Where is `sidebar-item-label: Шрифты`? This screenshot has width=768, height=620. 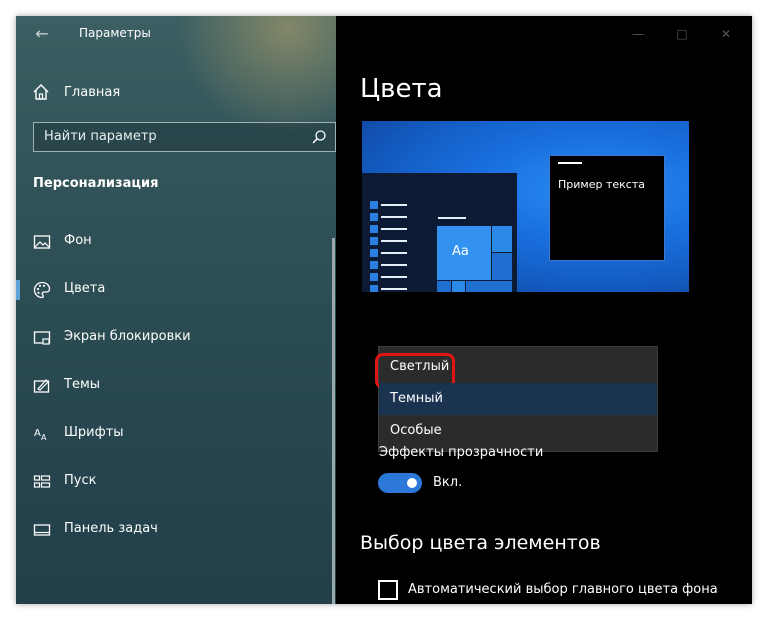 sidebar-item-label: Шрифты is located at coordinates (94, 432).